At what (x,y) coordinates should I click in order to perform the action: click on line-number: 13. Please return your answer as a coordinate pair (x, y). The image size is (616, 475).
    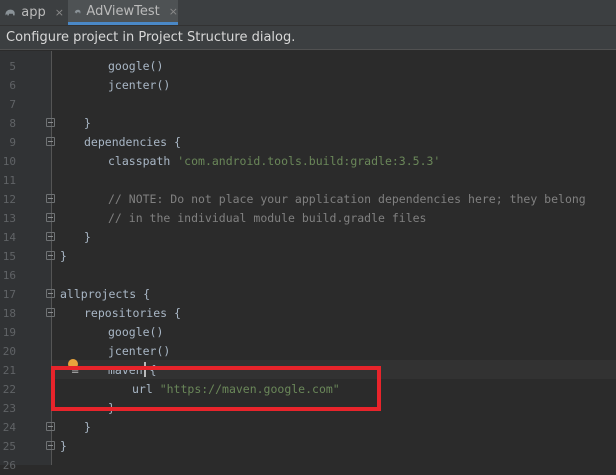
    Looking at the image, I should click on (9, 218).